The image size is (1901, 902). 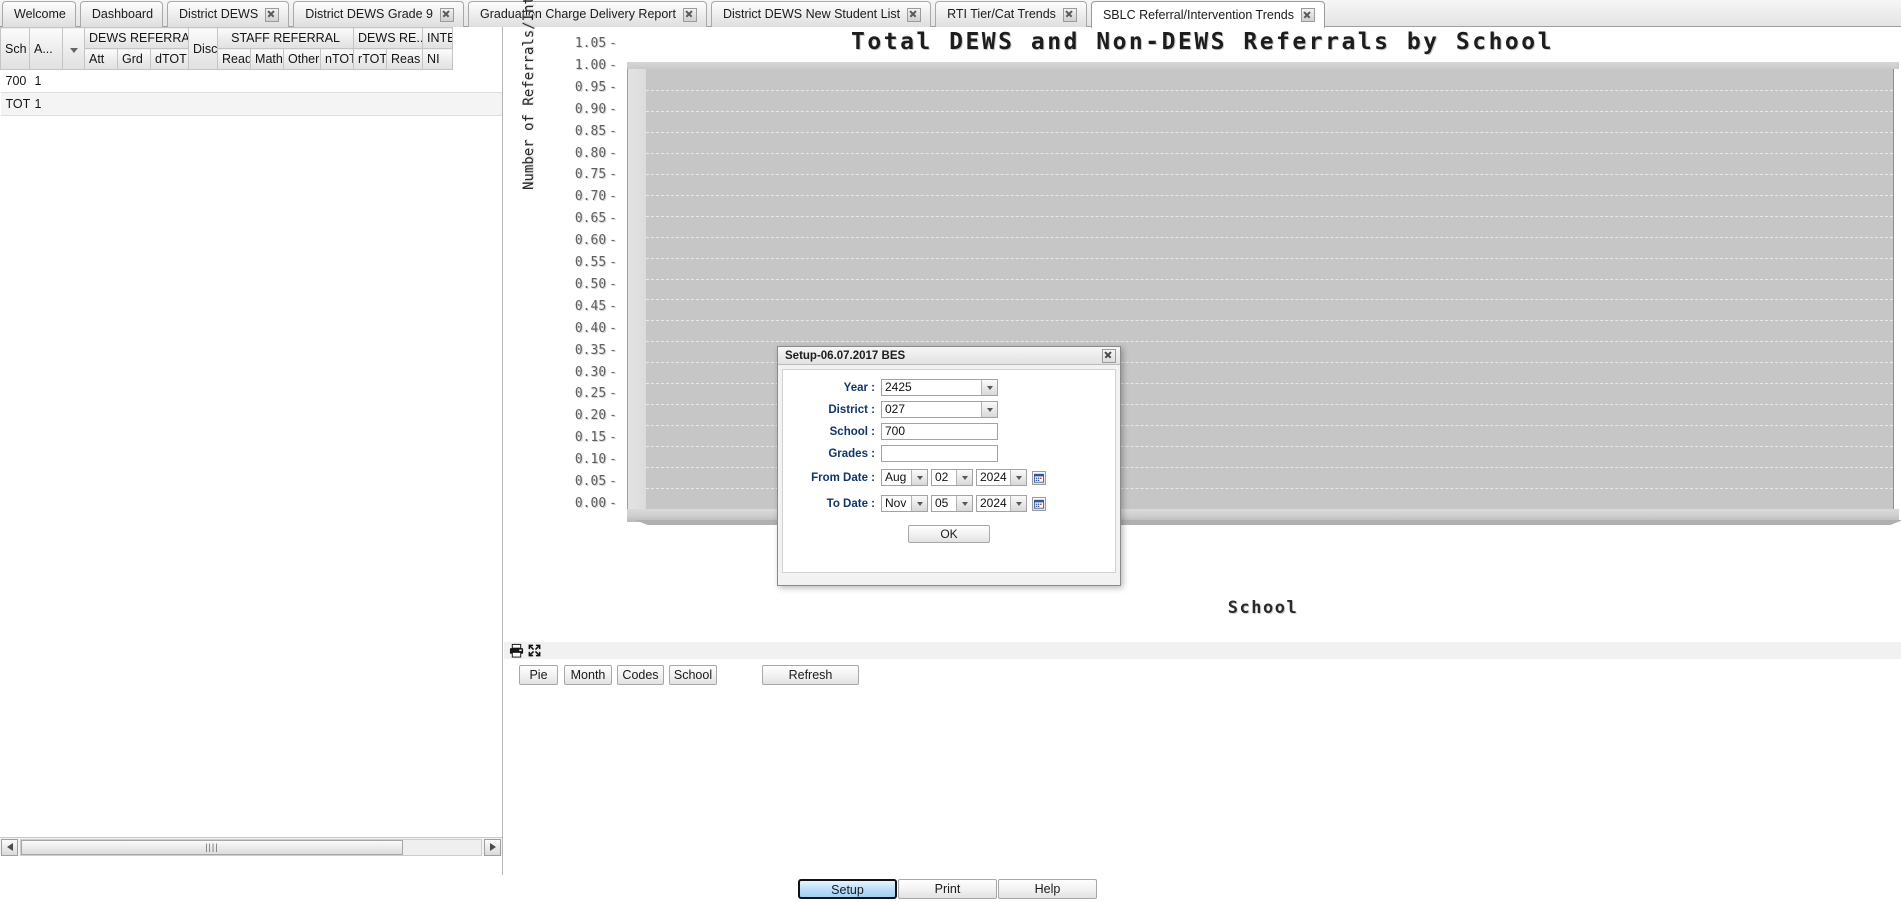 What do you see at coordinates (588, 675) in the screenshot?
I see `month-button: Month` at bounding box center [588, 675].